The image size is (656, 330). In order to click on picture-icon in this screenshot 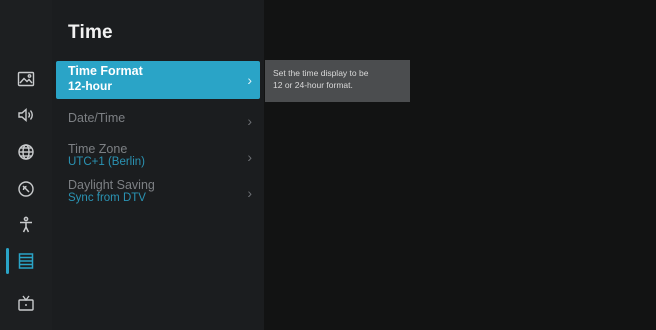, I will do `click(26, 79)`.